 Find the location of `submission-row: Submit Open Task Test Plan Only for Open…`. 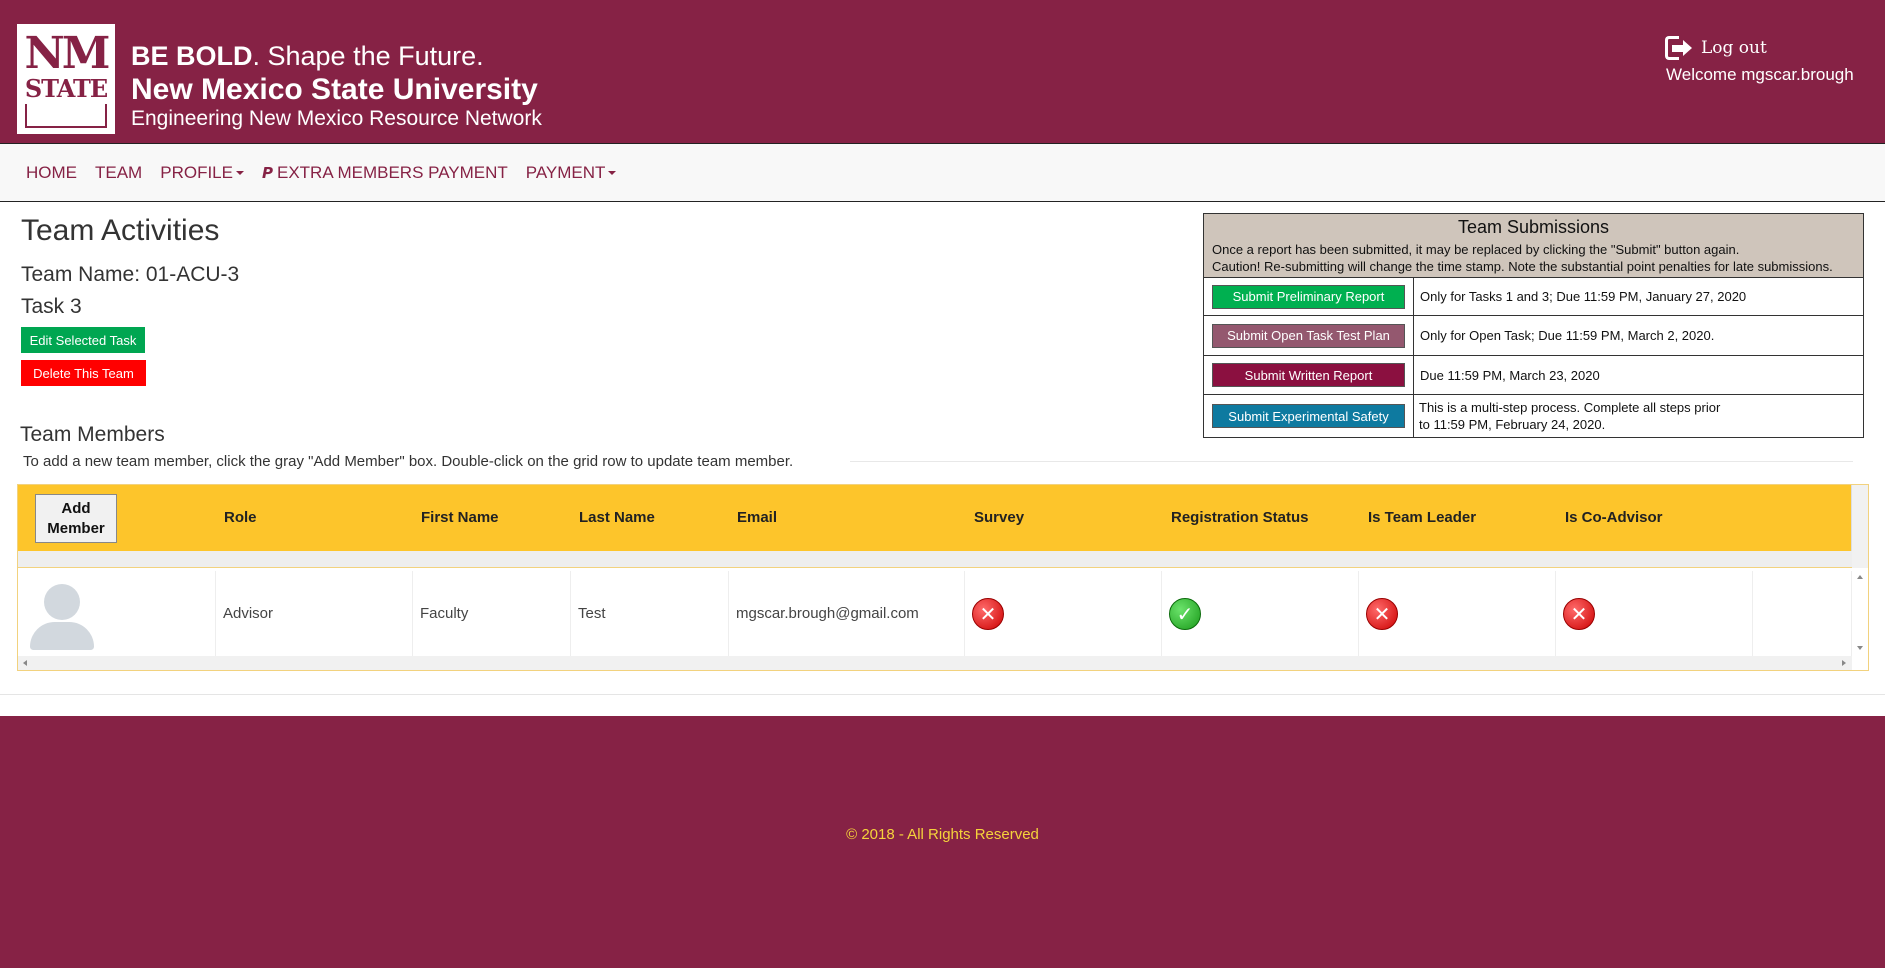

submission-row: Submit Open Task Test Plan Only for Open… is located at coordinates (1533, 336).